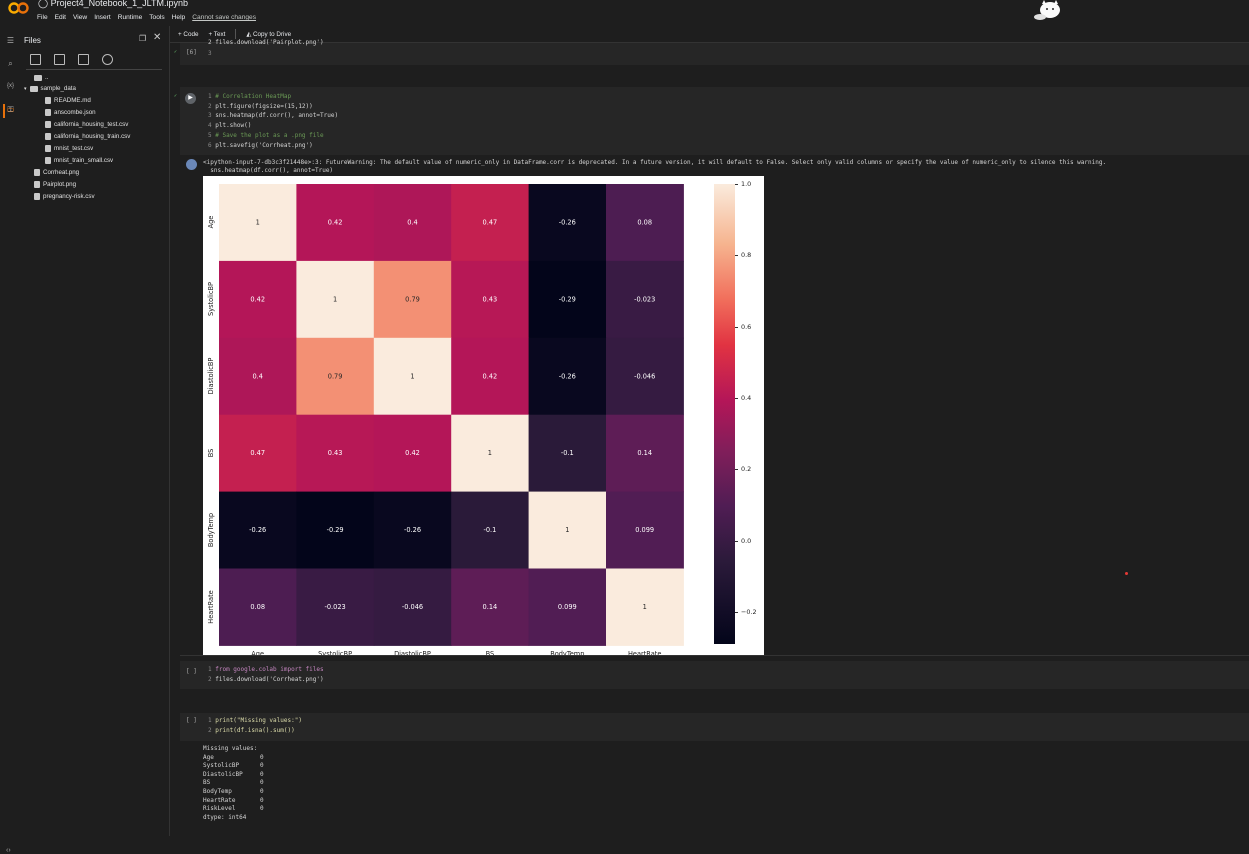 Image resolution: width=1249 pixels, height=854 pixels. I want to click on tree-item-label: mnist_train_small.csv, so click(84, 160).